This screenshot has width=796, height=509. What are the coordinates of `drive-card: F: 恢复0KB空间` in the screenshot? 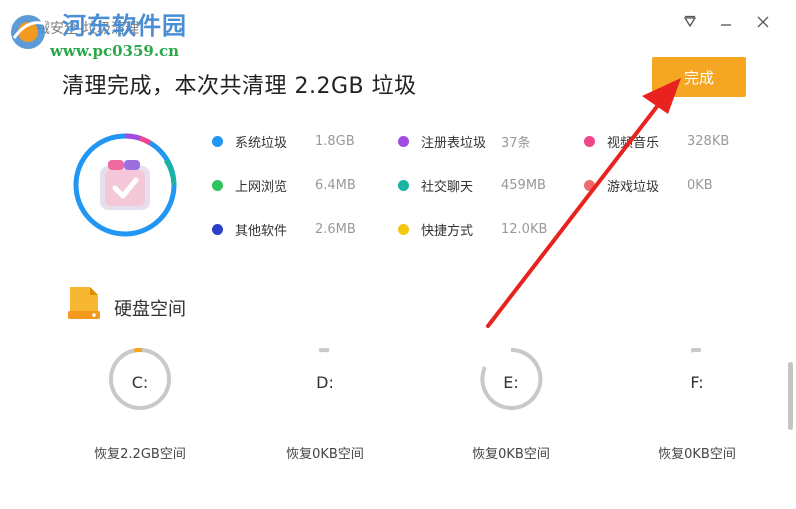 It's located at (697, 410).